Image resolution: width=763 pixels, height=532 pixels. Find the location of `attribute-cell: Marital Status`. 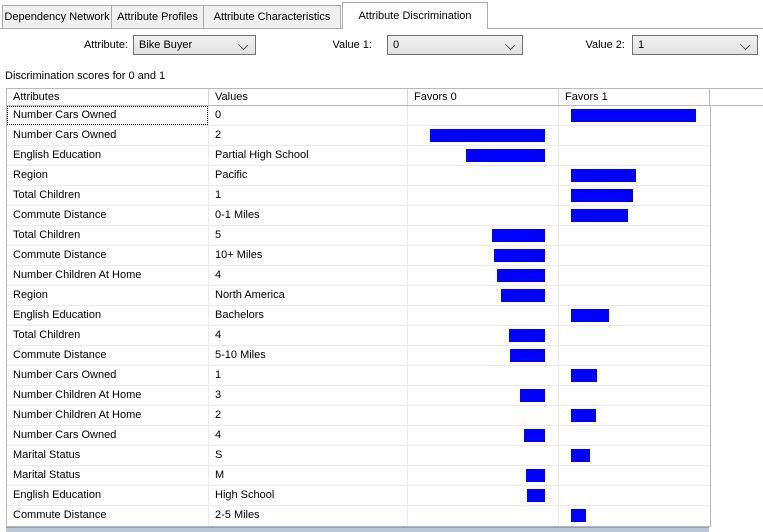

attribute-cell: Marital Status is located at coordinates (108, 475).